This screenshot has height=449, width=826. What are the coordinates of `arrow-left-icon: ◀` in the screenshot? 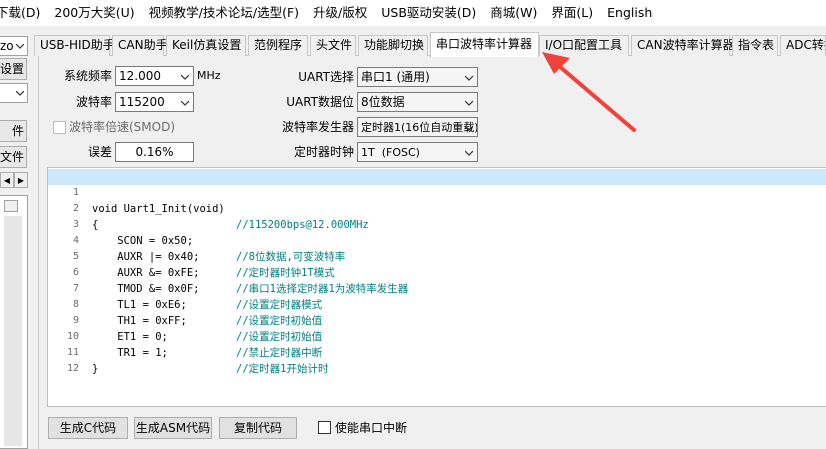 It's located at (7, 180).